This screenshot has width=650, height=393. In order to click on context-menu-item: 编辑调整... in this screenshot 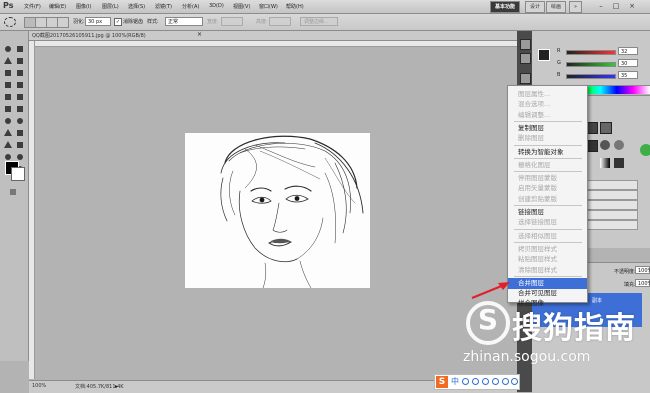, I will do `click(547, 115)`.